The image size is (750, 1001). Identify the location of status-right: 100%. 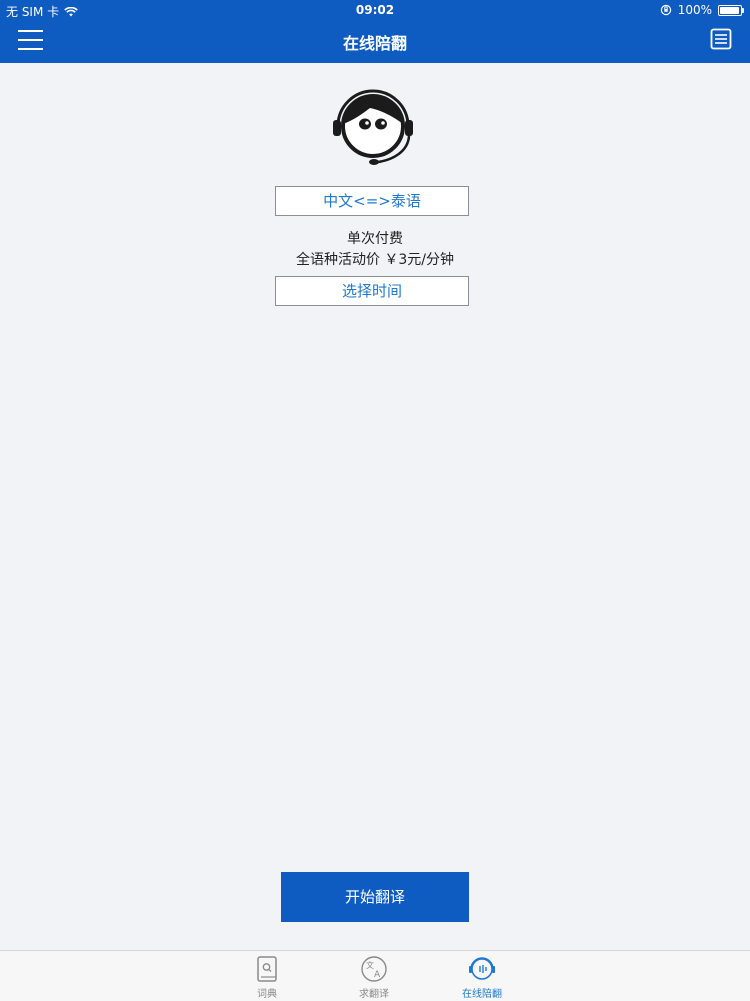
(702, 10).